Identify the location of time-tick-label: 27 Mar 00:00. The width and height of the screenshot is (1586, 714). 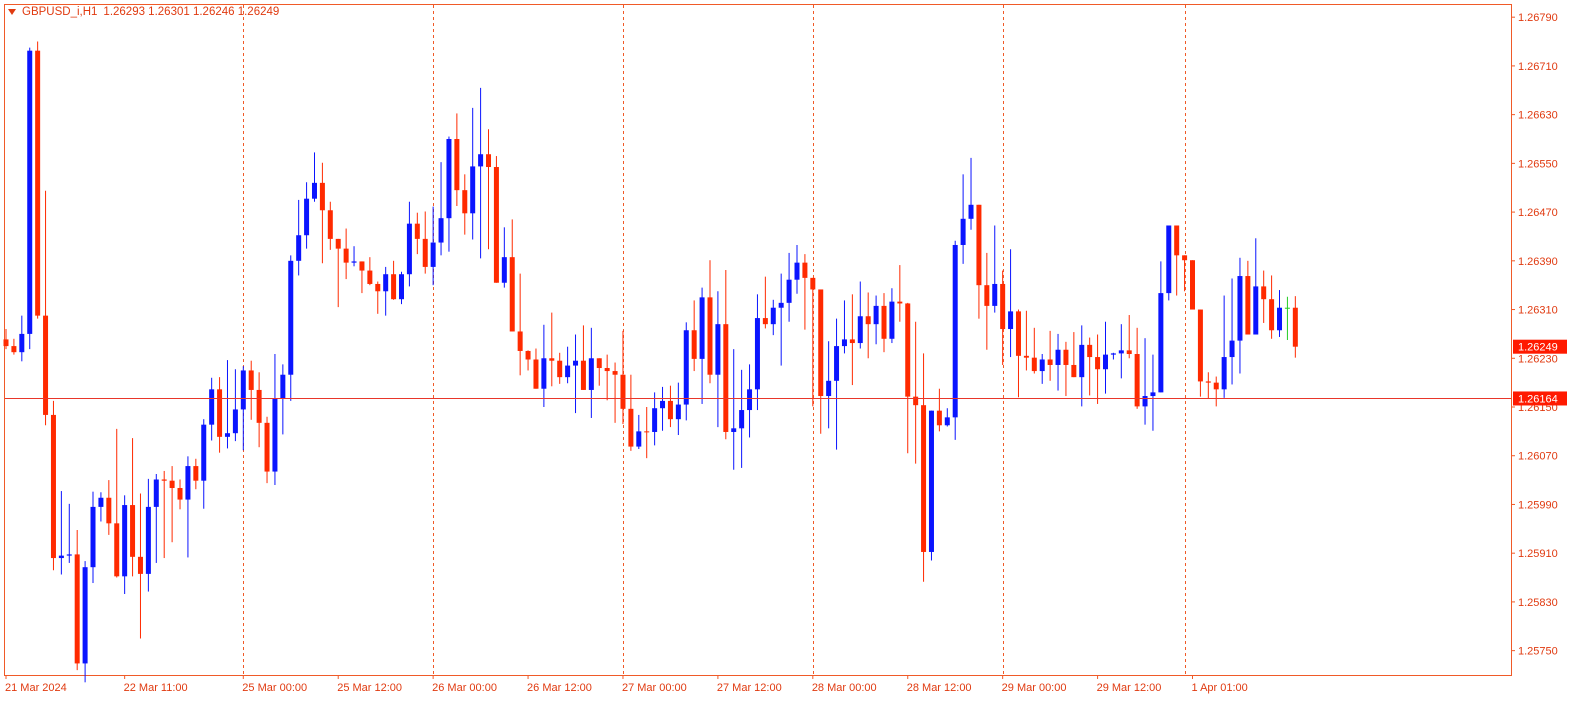
(654, 688).